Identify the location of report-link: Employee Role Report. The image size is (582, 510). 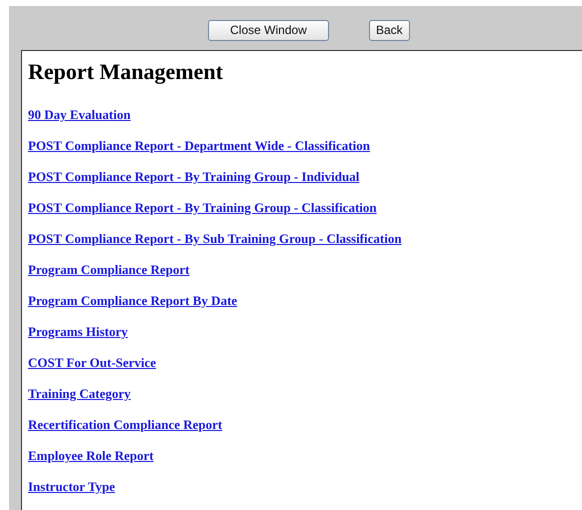
(91, 456).